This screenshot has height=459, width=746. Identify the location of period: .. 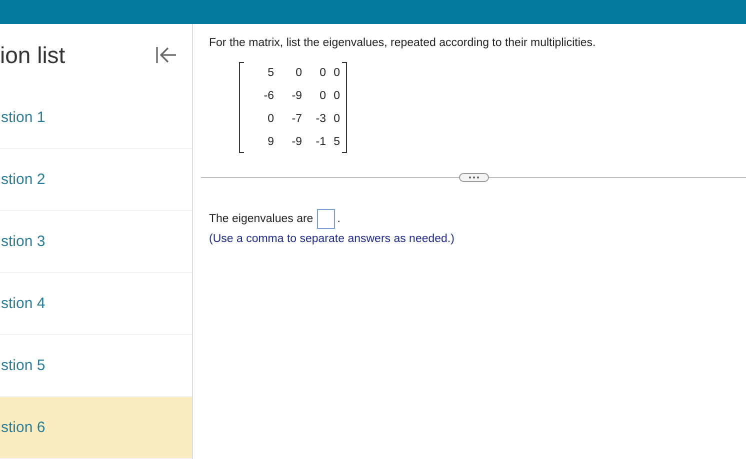
(338, 219).